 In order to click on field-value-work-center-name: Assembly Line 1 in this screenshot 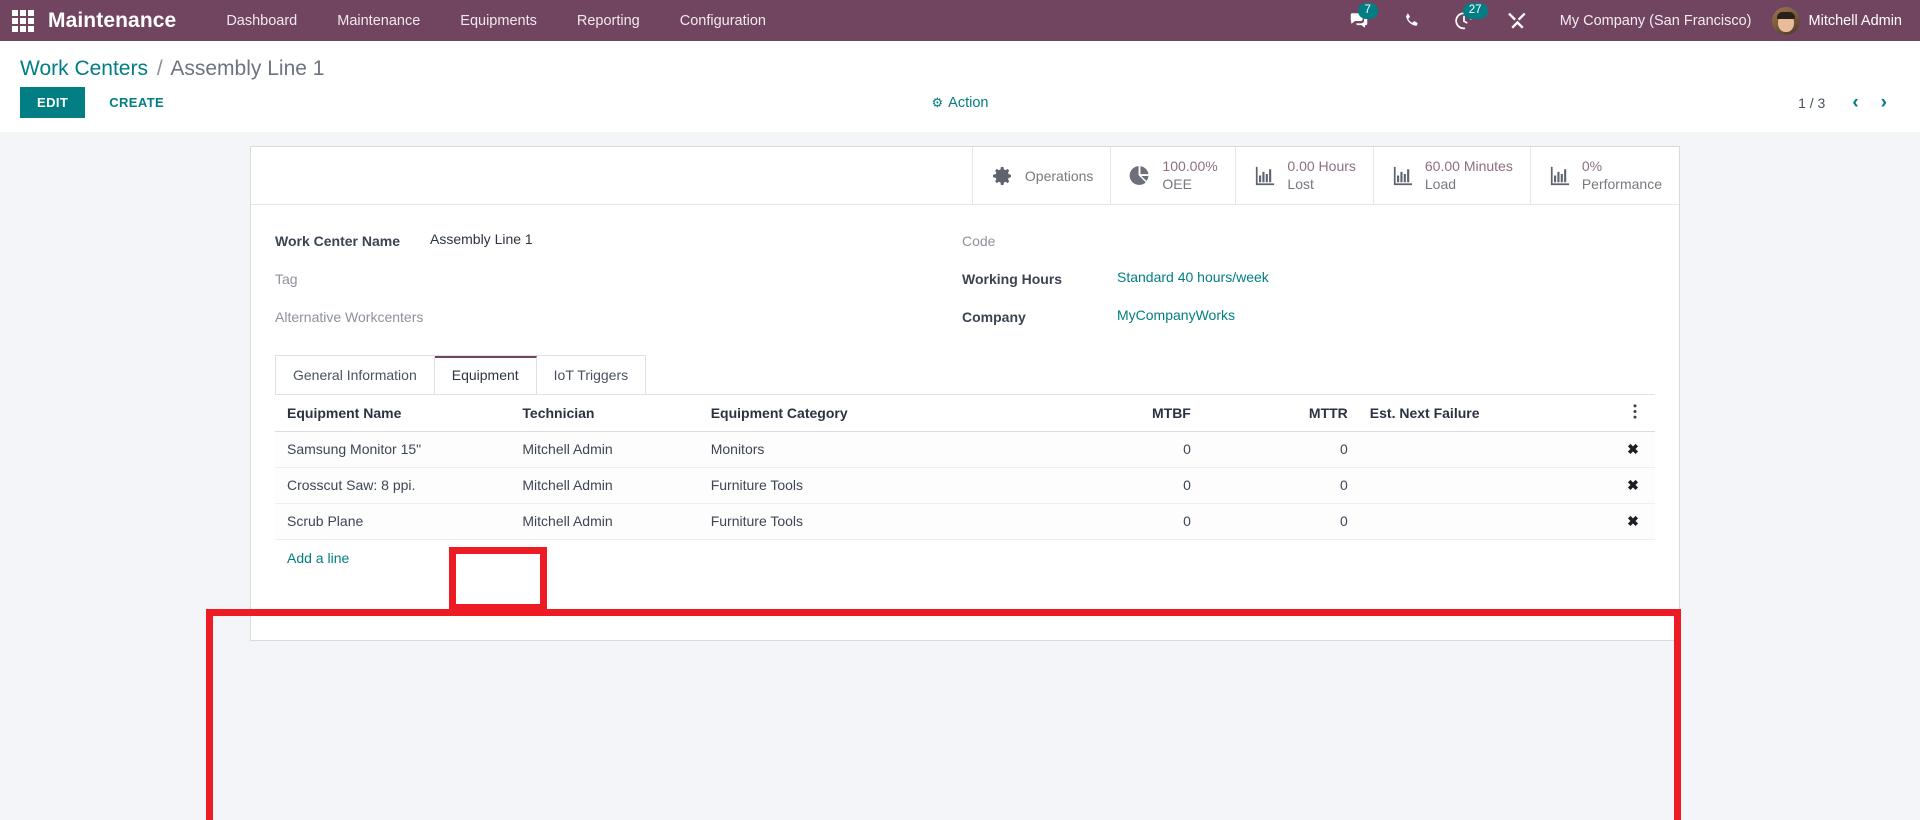, I will do `click(481, 239)`.